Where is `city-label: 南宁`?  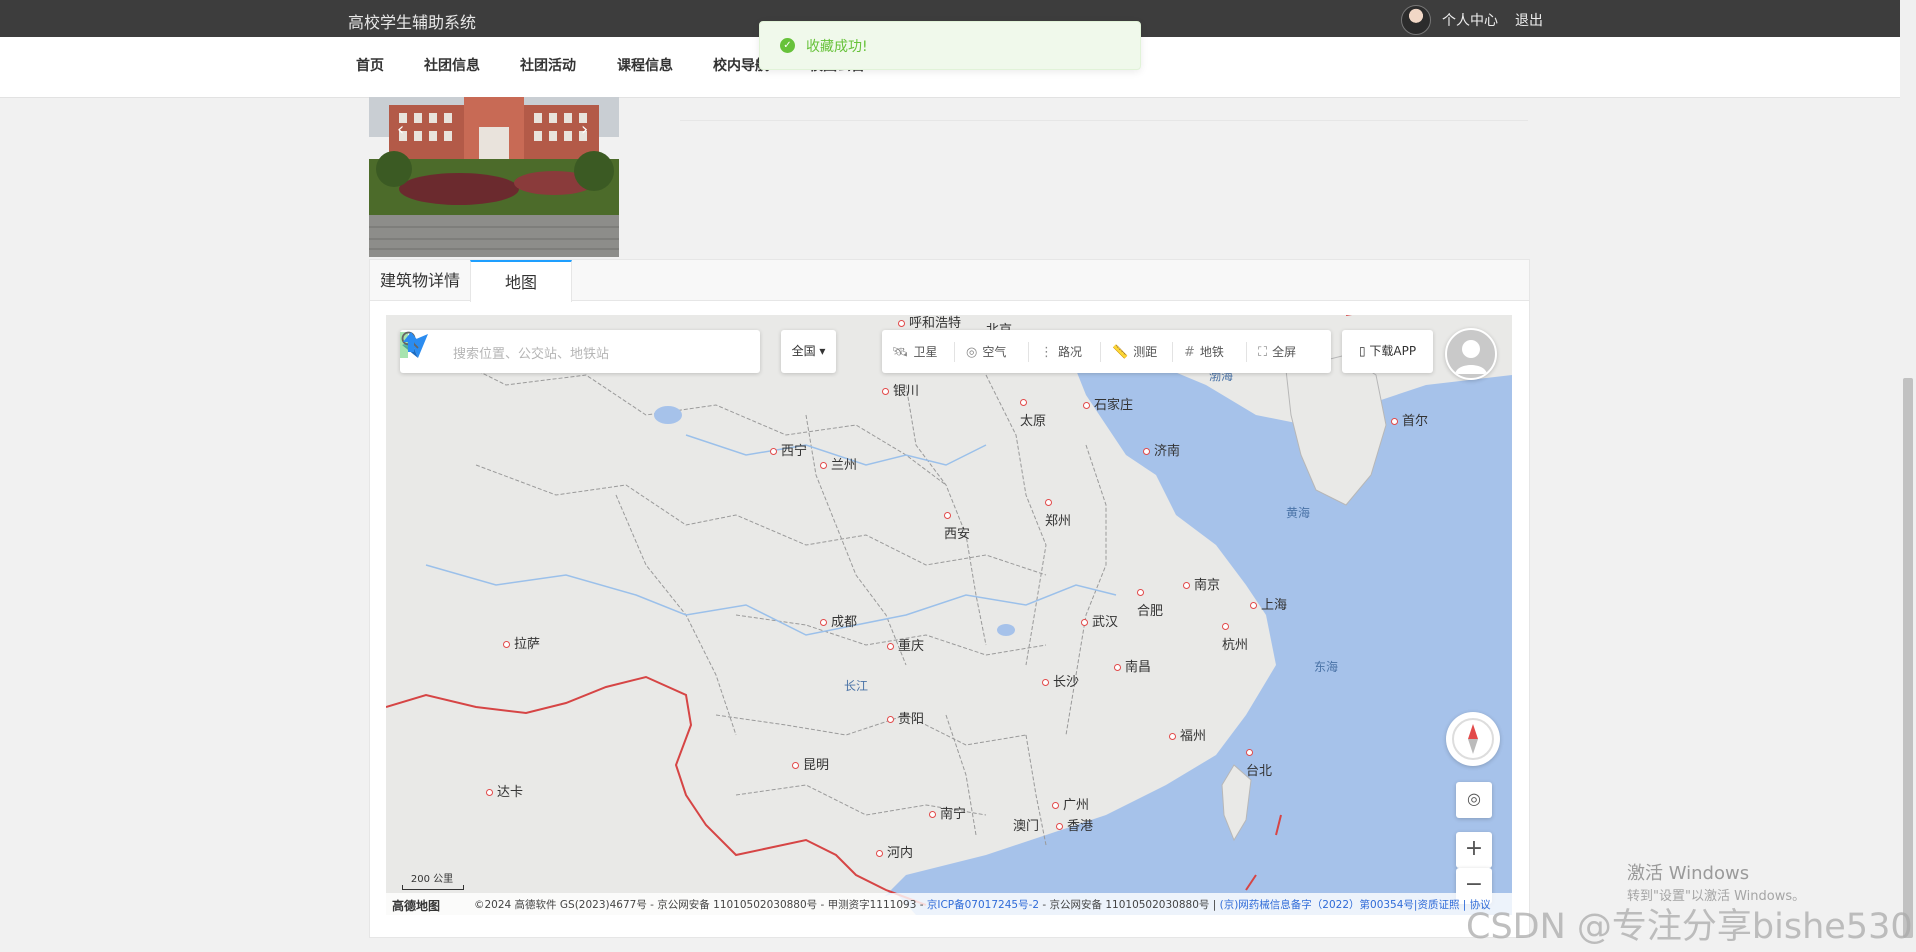
city-label: 南宁 is located at coordinates (947, 812).